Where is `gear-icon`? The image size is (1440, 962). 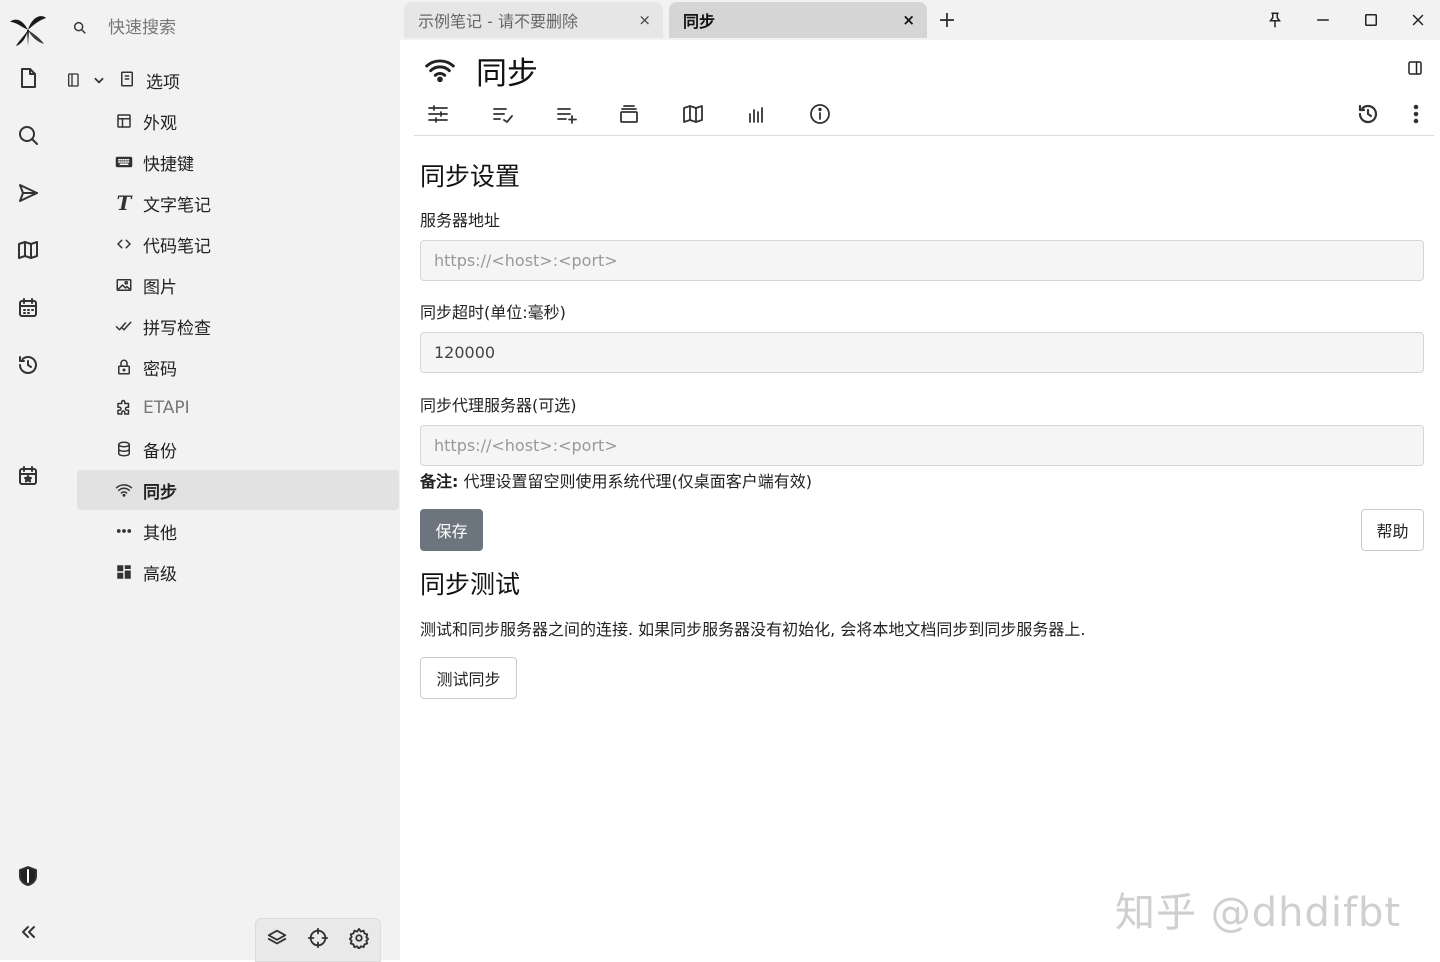
gear-icon is located at coordinates (359, 940).